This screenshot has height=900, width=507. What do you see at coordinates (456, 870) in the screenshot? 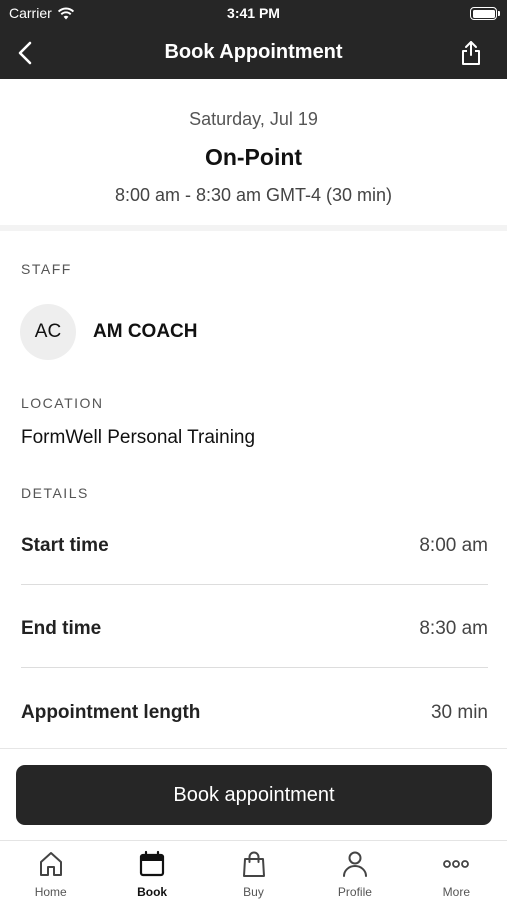
I see `tab-more: More` at bounding box center [456, 870].